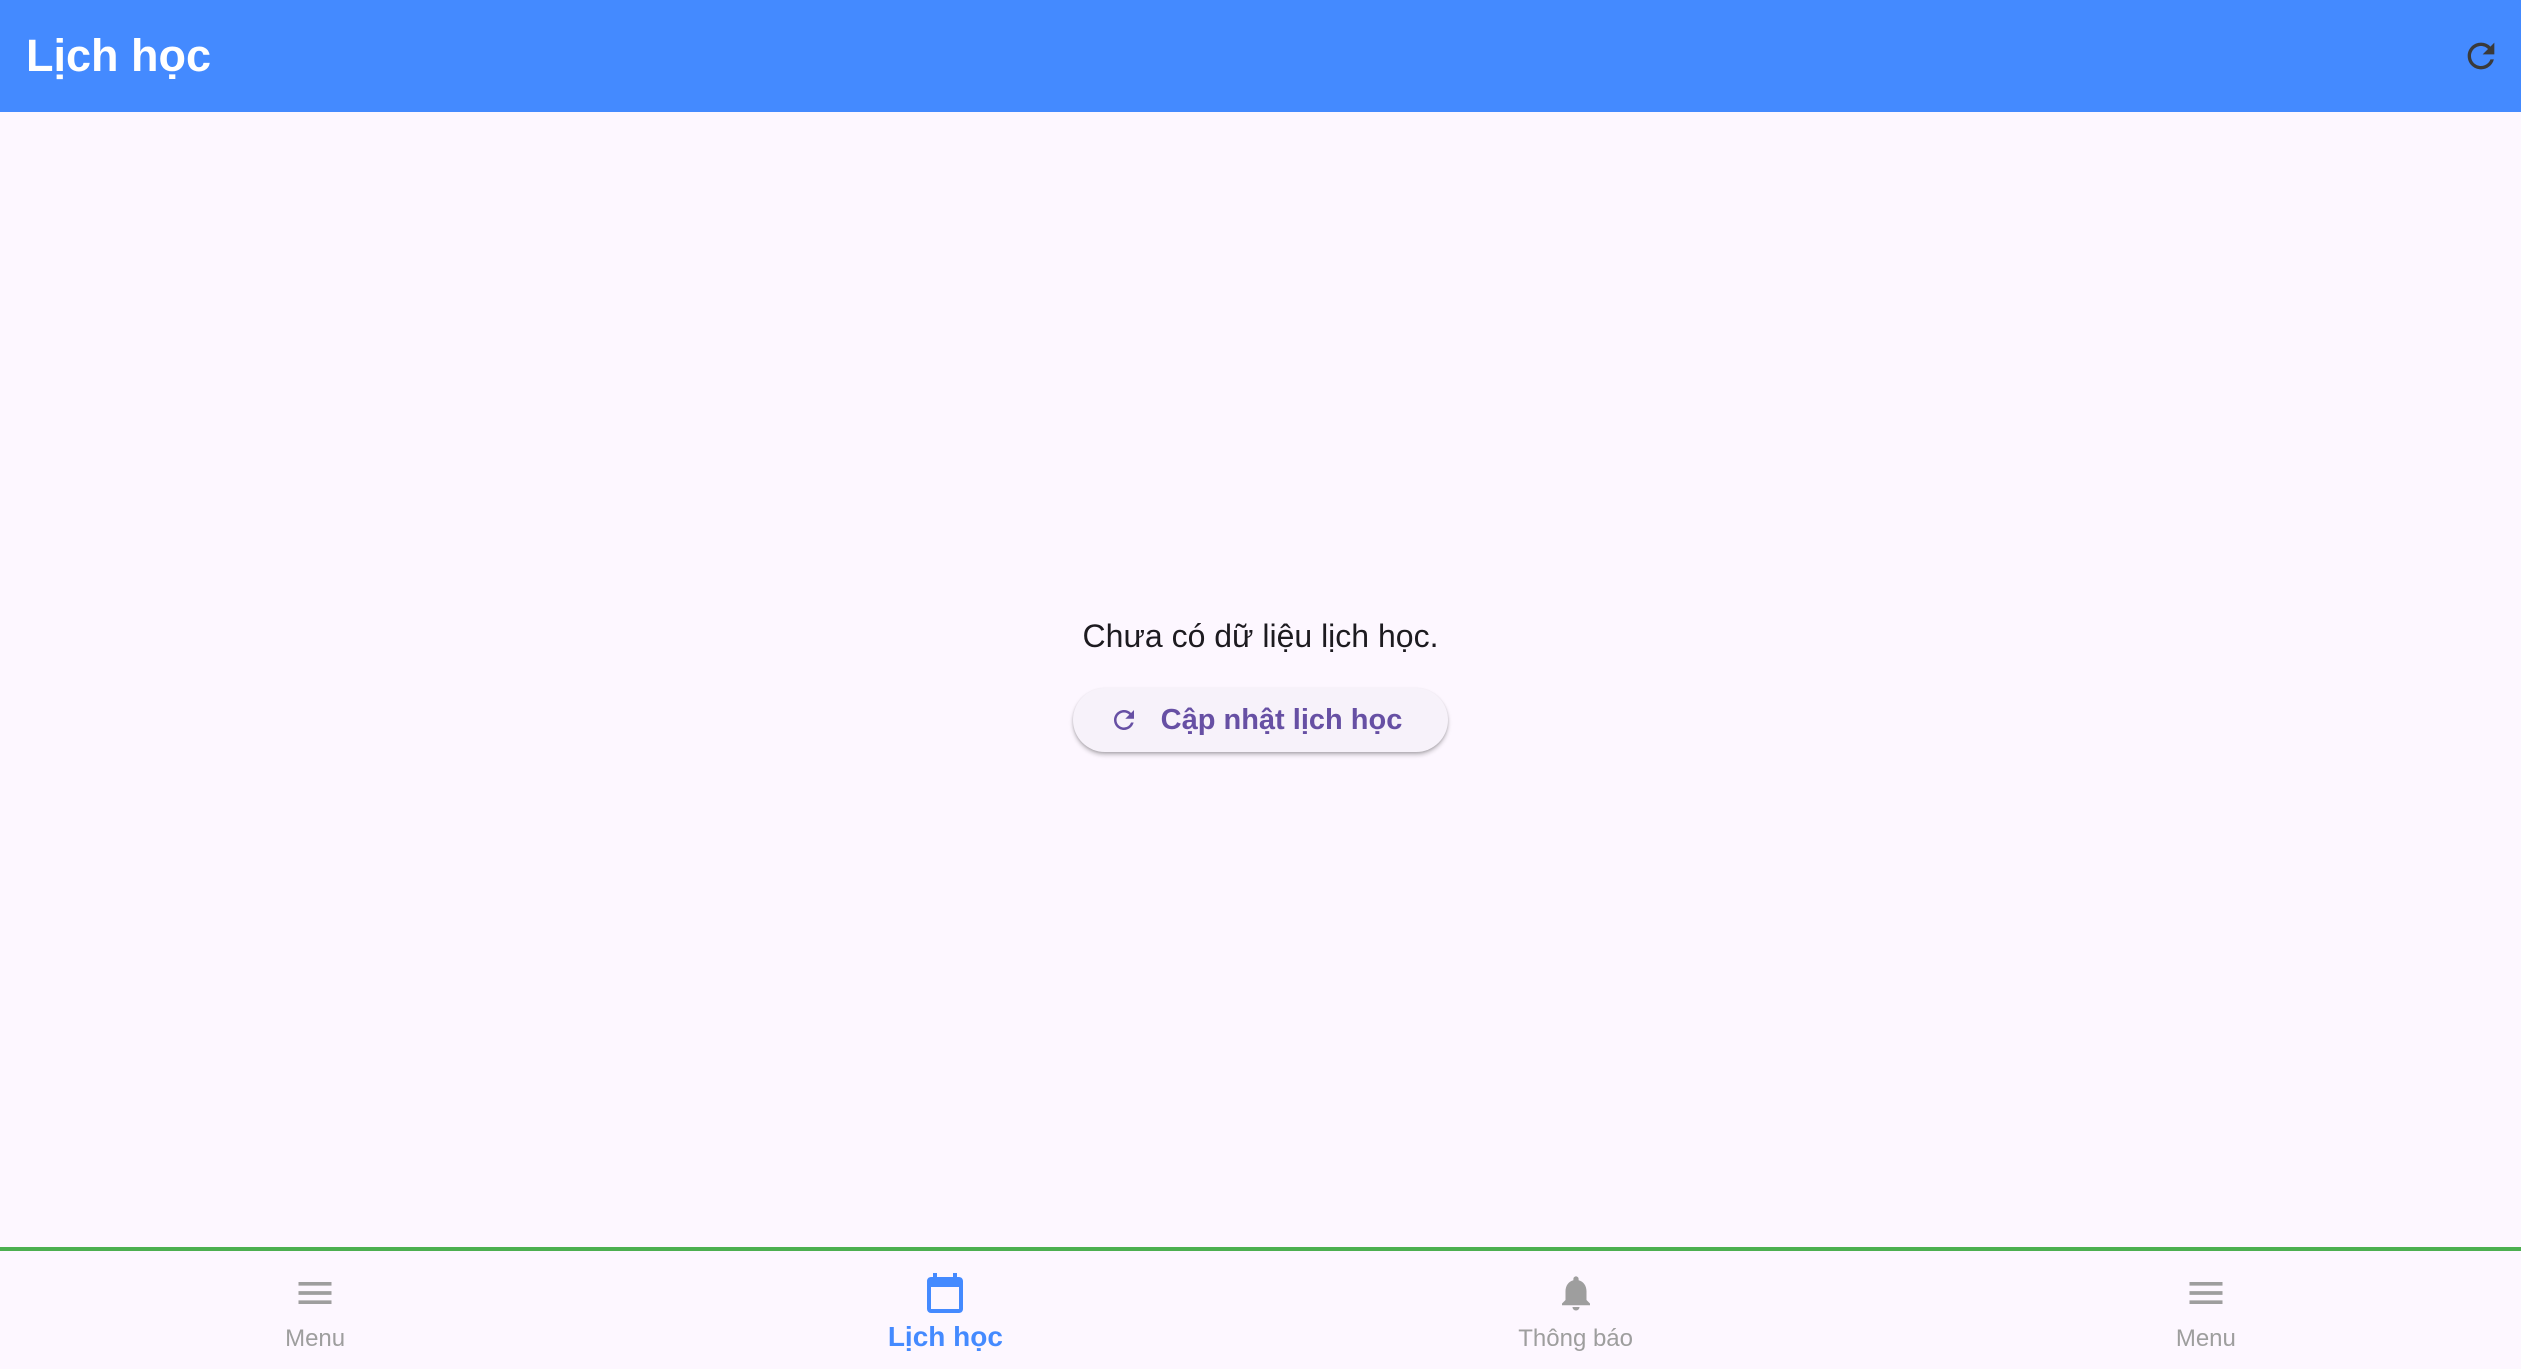  I want to click on nav-item-schedule: Lịch học, so click(945, 1310).